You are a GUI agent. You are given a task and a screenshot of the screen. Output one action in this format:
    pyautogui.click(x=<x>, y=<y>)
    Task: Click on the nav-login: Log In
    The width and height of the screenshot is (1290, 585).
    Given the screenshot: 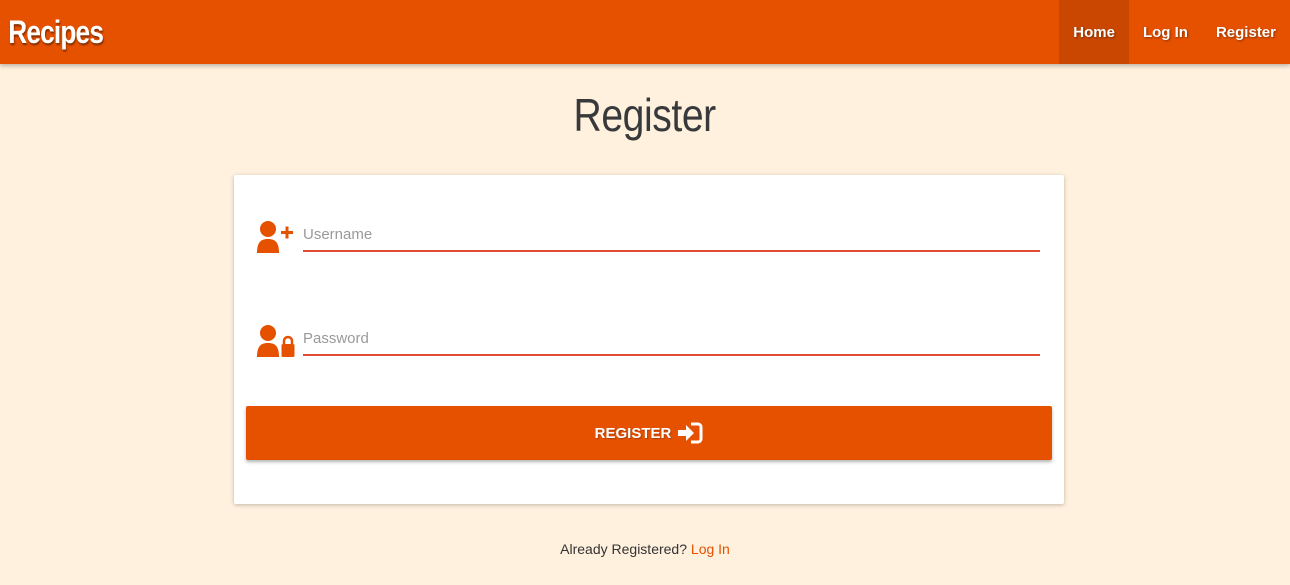 What is the action you would take?
    pyautogui.click(x=1165, y=32)
    